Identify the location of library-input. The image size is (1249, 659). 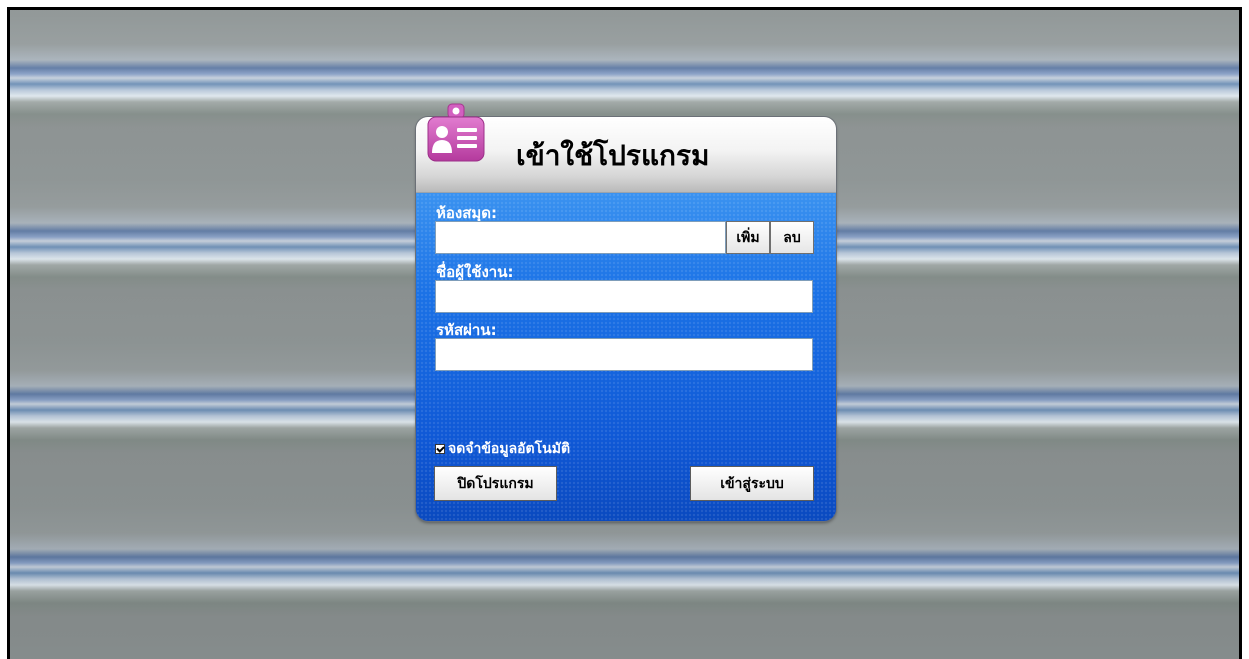
(580, 237).